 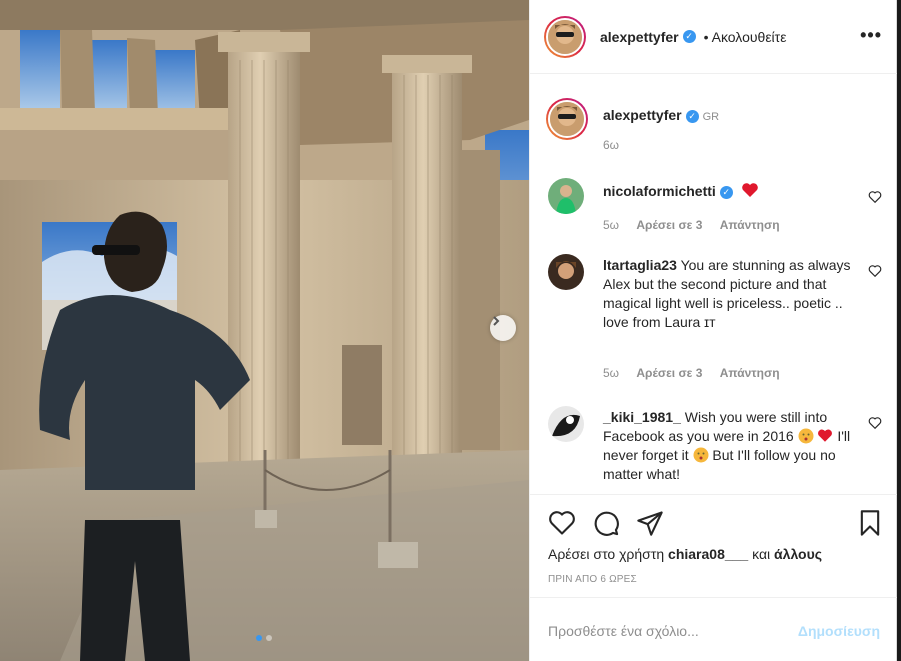 I want to click on like-heart-icon, so click(x=562, y=523).